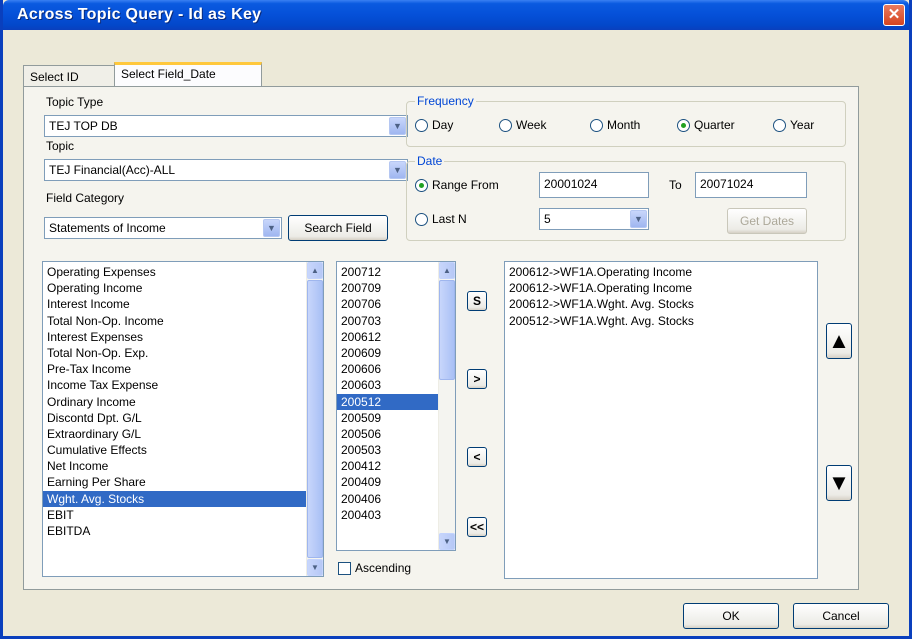 The width and height of the screenshot is (912, 639). What do you see at coordinates (139, 14) in the screenshot?
I see `window-title: Across Topic Query - Id as Key` at bounding box center [139, 14].